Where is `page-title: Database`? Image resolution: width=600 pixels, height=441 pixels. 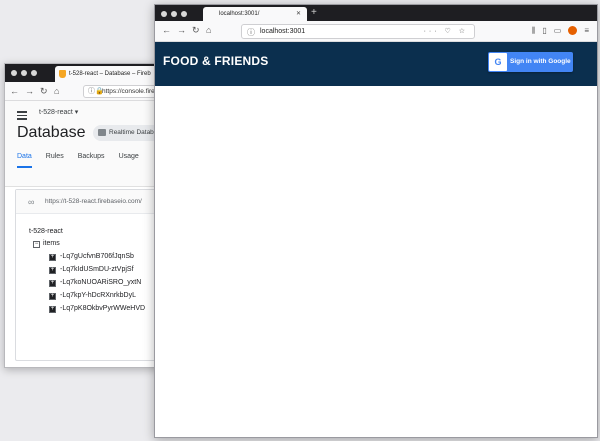 page-title: Database is located at coordinates (51, 132).